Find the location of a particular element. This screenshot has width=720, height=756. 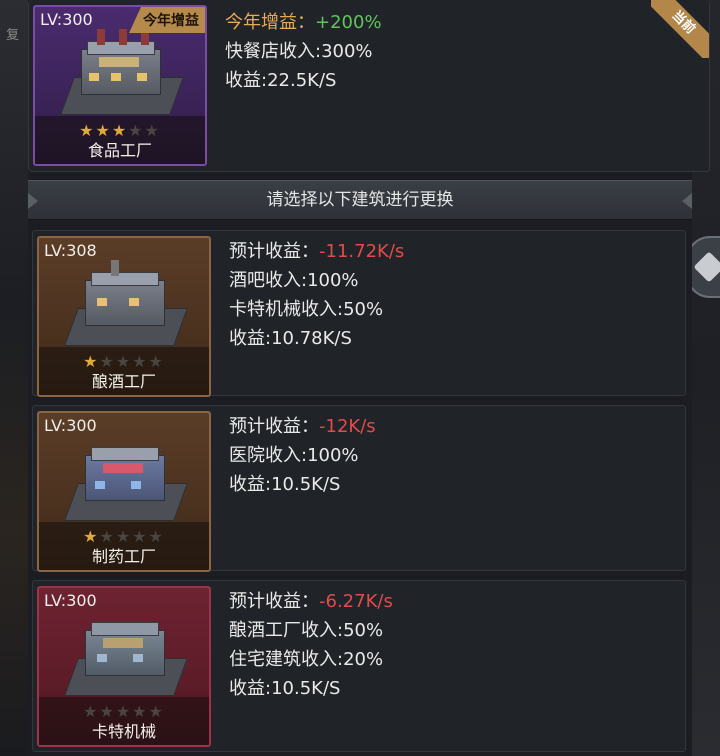

option-thumbnail: LV:308 ★★★★★ 酿酒工厂 is located at coordinates (124, 316).